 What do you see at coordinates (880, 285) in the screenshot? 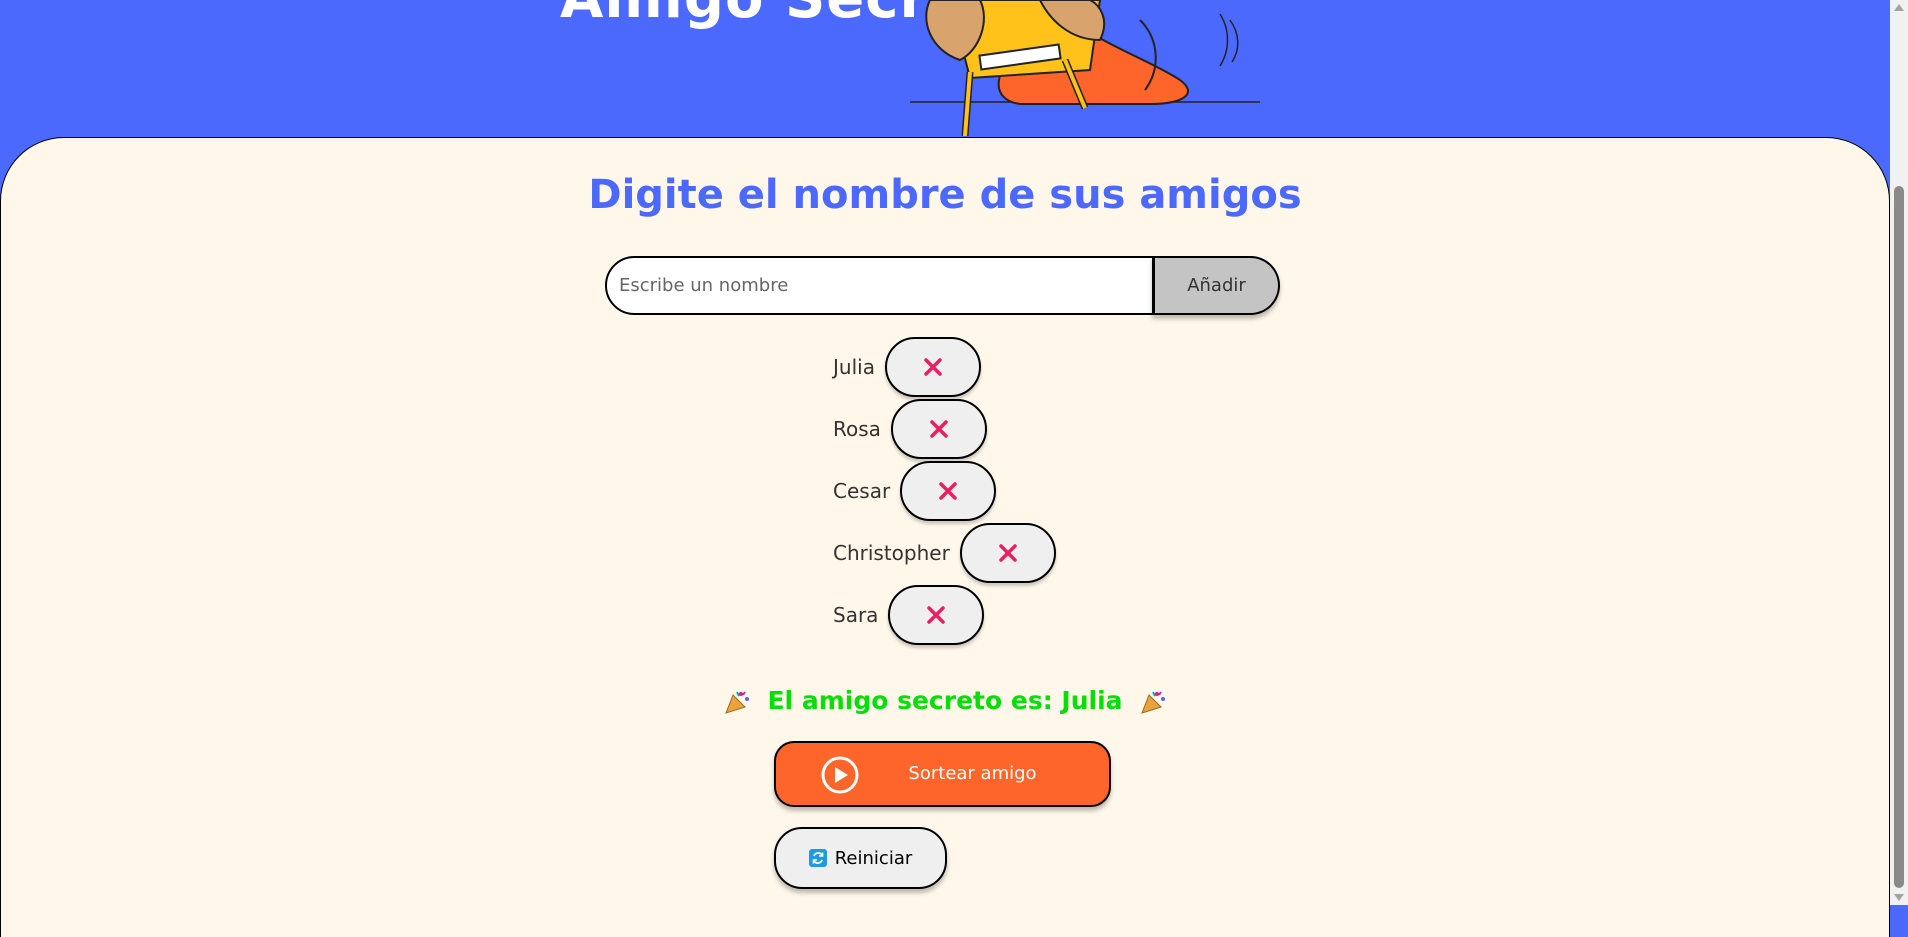
I see `friend-name-input` at bounding box center [880, 285].